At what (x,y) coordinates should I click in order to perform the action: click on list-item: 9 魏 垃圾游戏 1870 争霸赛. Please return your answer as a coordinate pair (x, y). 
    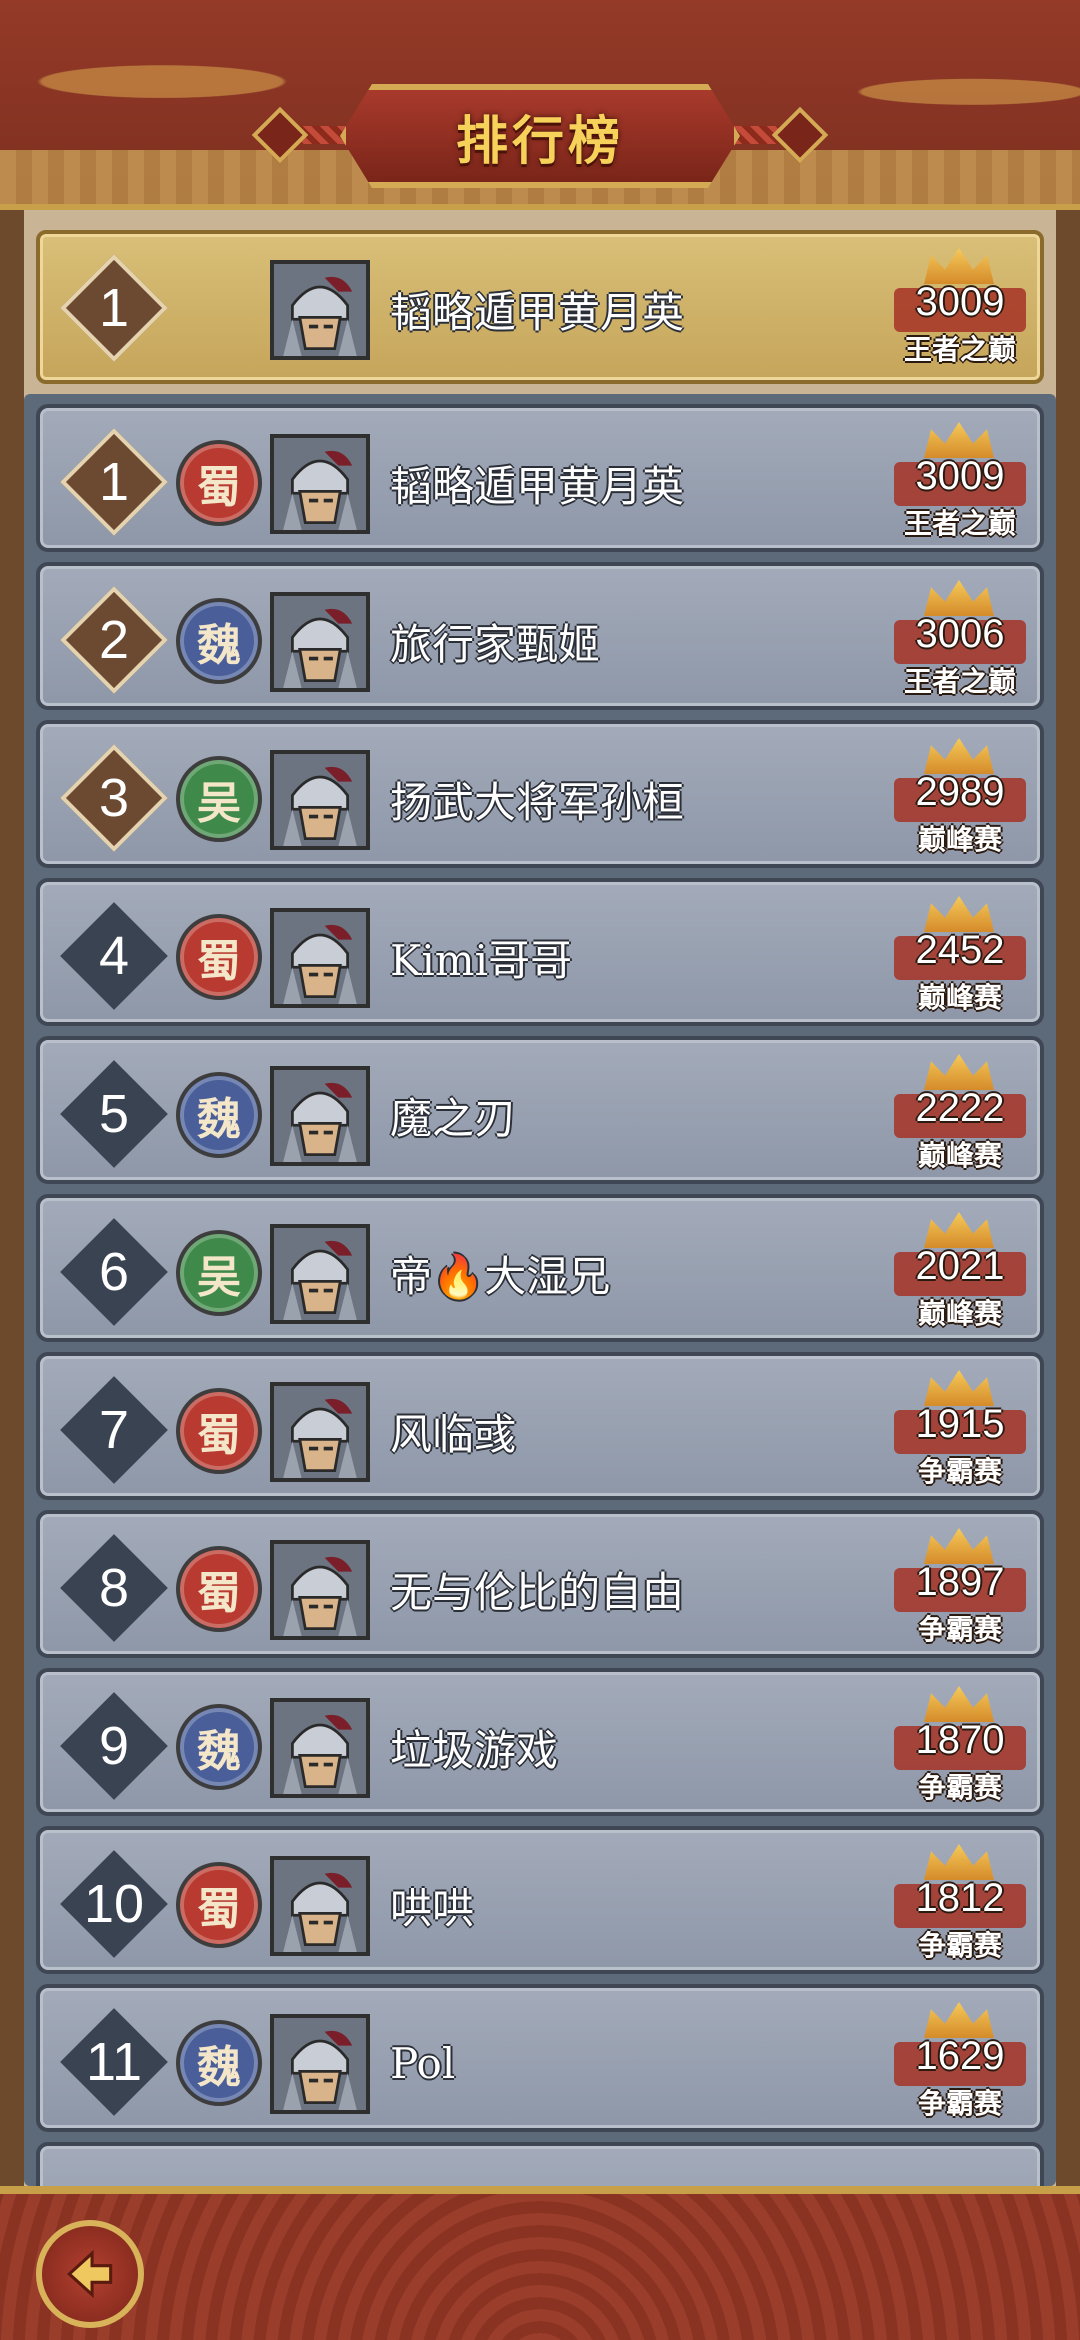
    Looking at the image, I should click on (540, 1742).